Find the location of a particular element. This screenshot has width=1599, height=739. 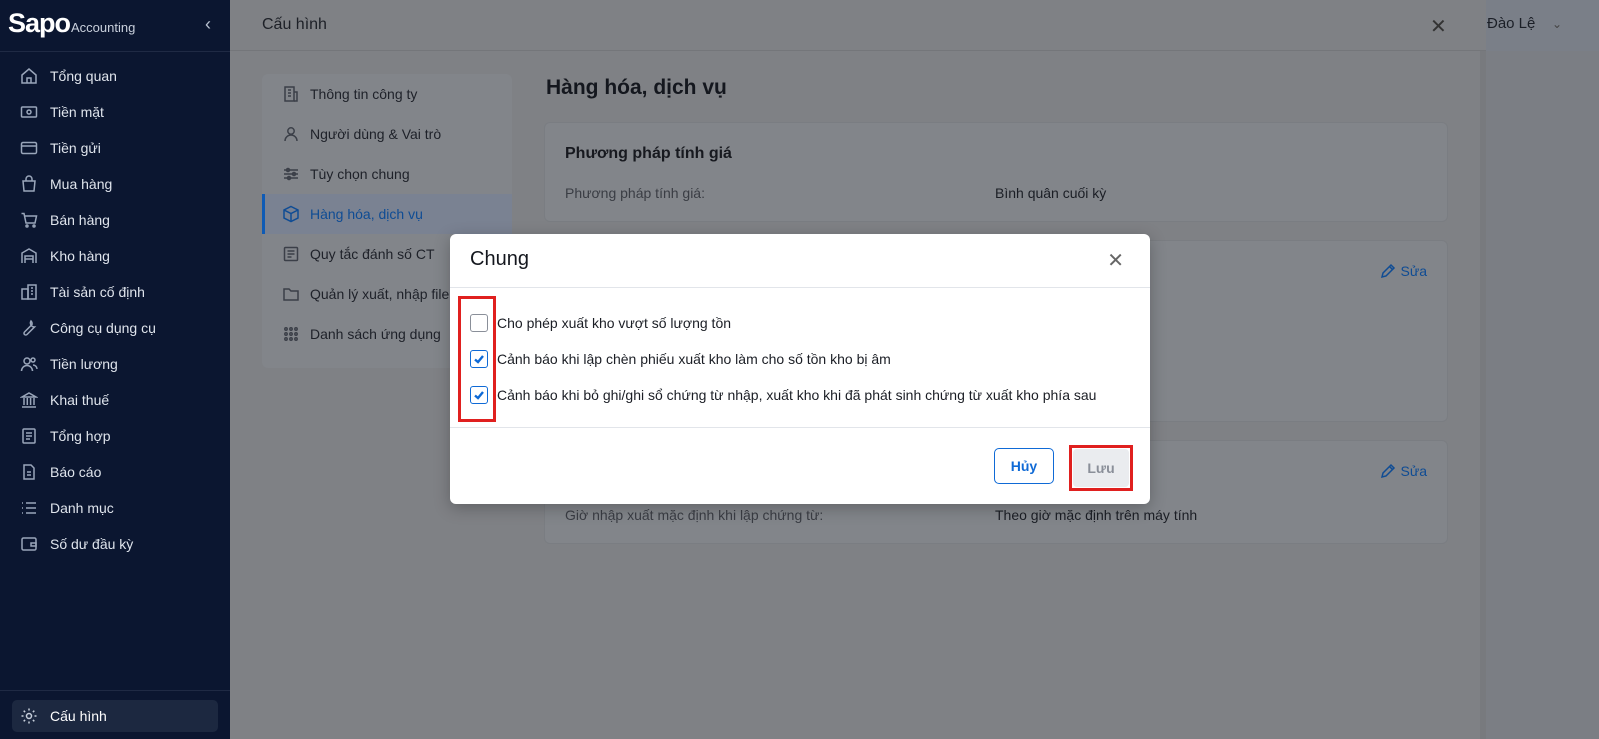

menu-item-label: Quản lý xuất, nhập file is located at coordinates (380, 294).